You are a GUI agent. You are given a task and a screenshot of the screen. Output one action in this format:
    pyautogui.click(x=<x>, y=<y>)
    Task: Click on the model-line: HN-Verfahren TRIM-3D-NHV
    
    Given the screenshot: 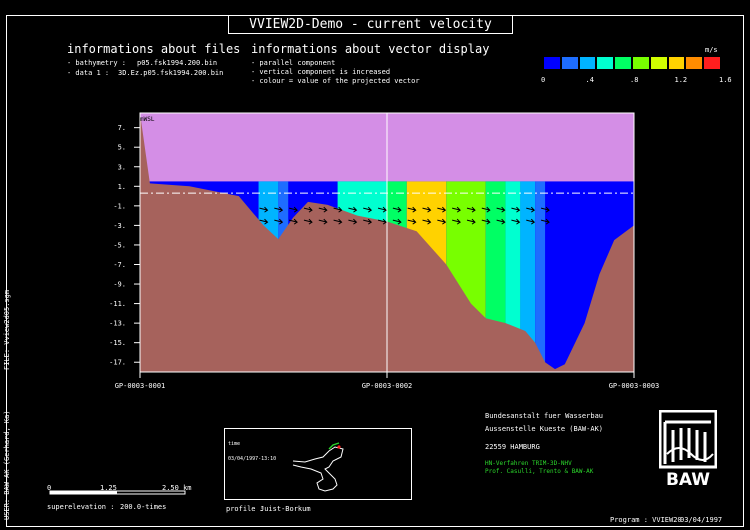 What is the action you would take?
    pyautogui.click(x=528, y=463)
    